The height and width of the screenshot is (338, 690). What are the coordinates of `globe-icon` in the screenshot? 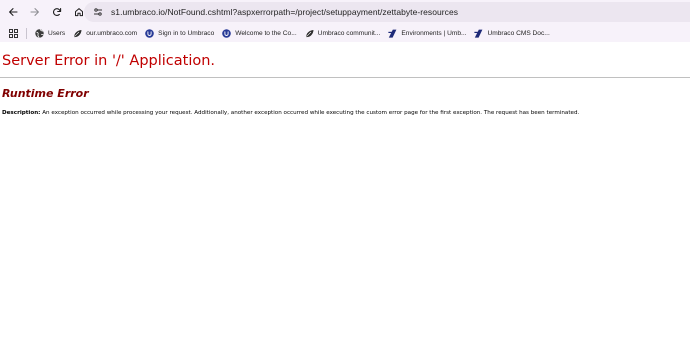 It's located at (39, 33).